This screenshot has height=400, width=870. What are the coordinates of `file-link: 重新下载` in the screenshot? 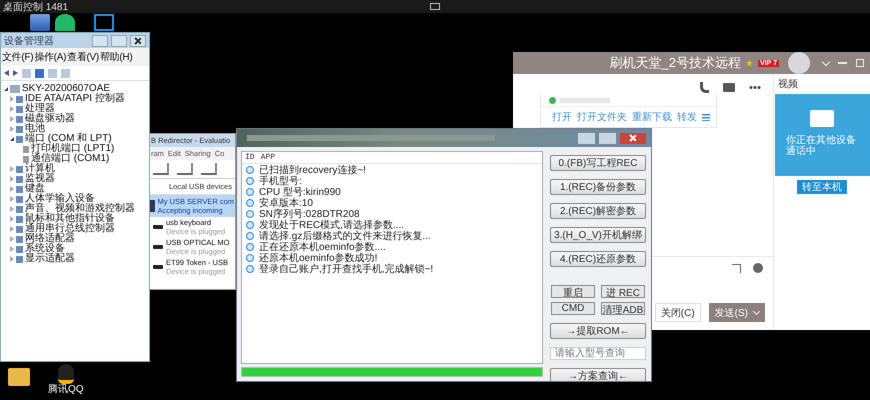 It's located at (652, 117).